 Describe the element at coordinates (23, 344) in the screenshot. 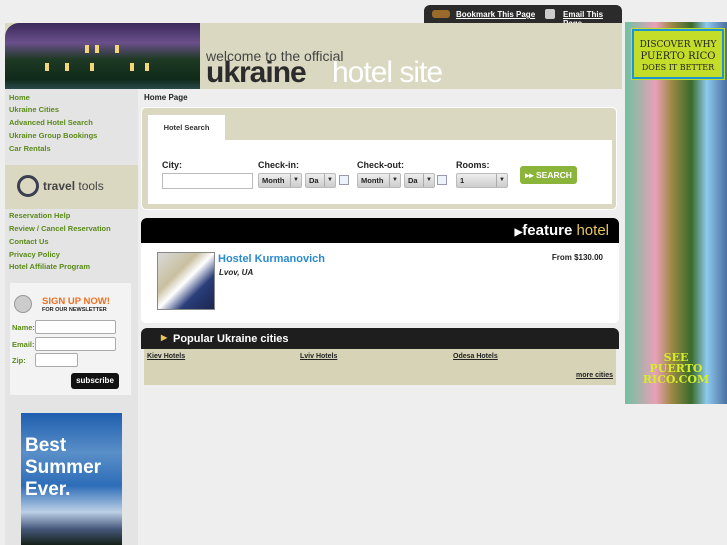

I see `email-label: Email:` at that location.